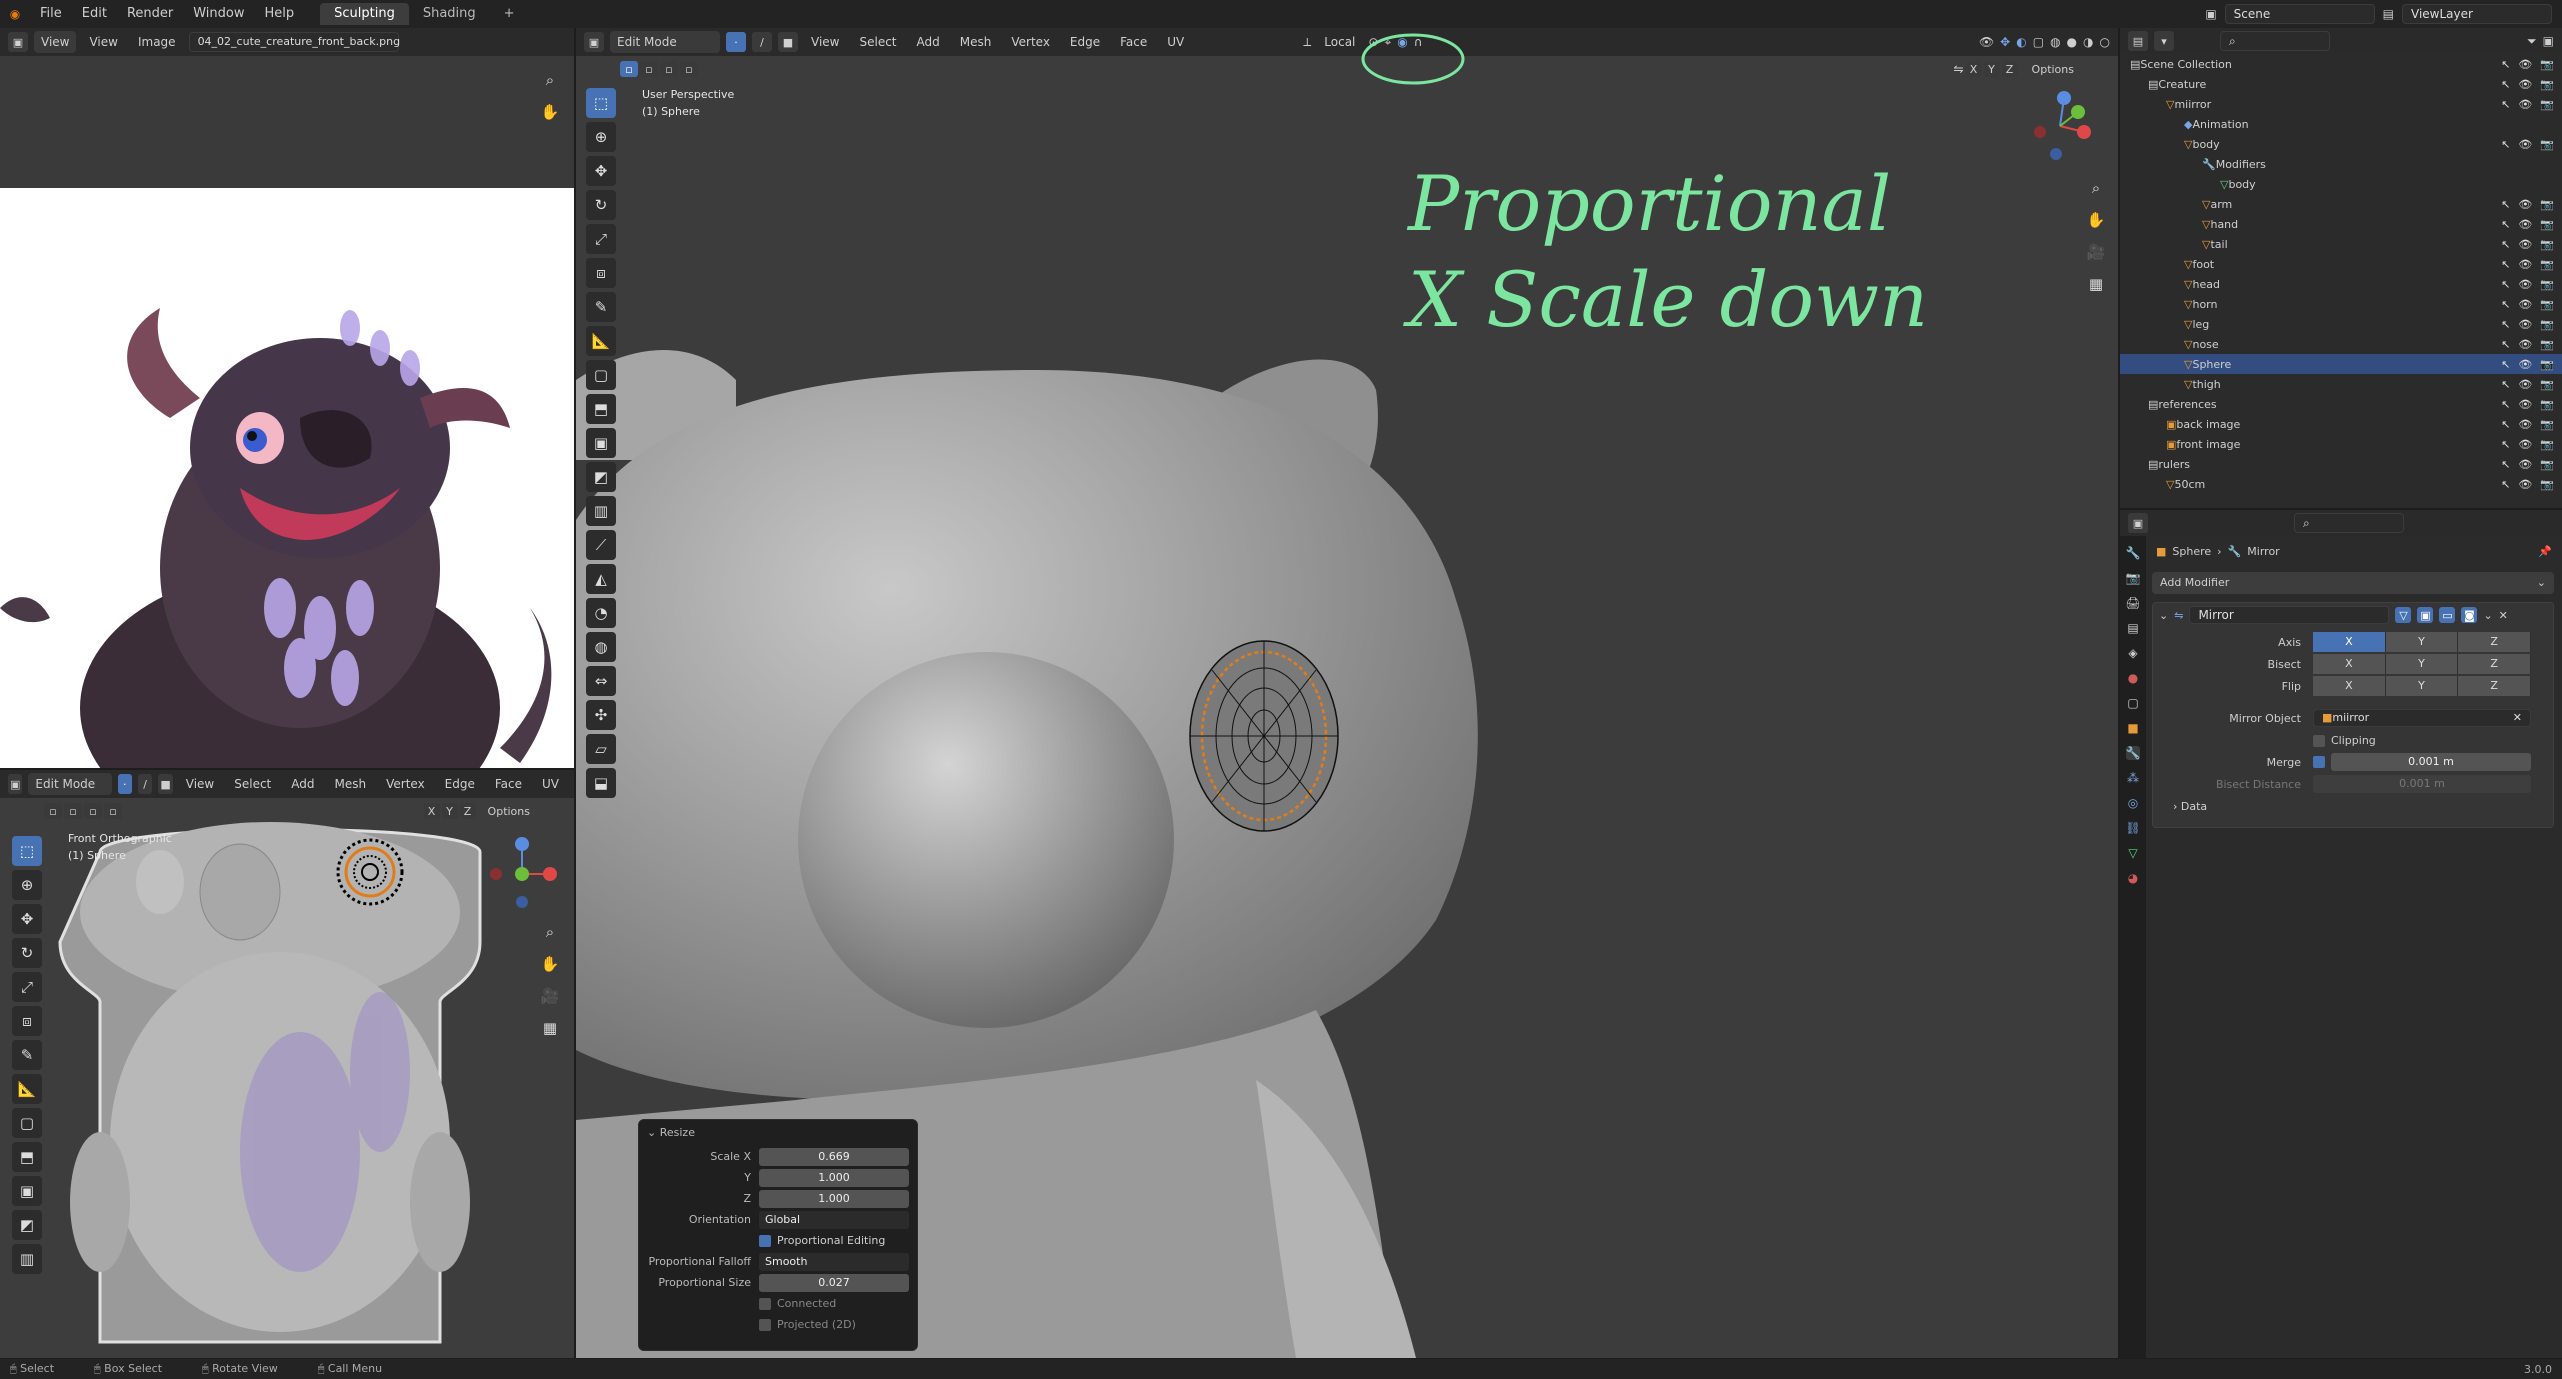 The image size is (2562, 1379). What do you see at coordinates (2341, 124) in the screenshot?
I see `outliner-row: ◆ Animation` at bounding box center [2341, 124].